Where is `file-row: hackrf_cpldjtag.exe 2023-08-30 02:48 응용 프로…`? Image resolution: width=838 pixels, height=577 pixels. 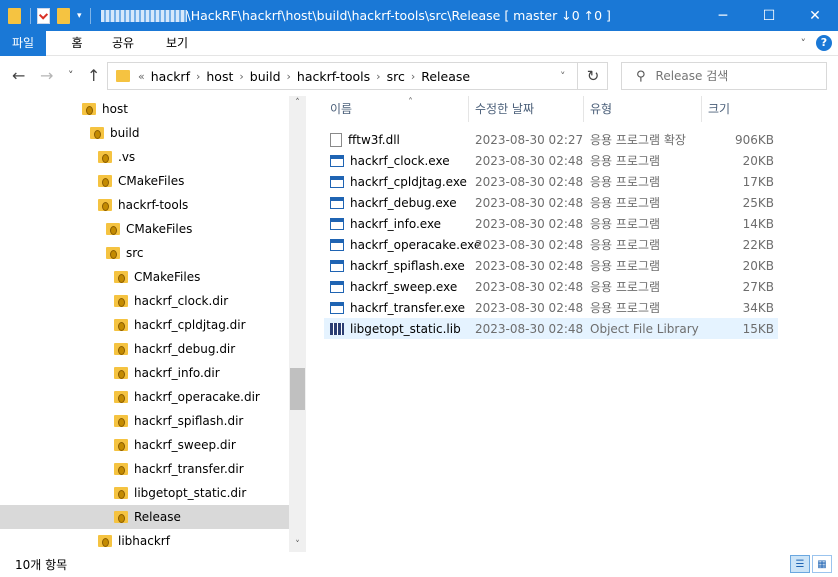 file-row: hackrf_cpldjtag.exe 2023-08-30 02:48 응용 프로… is located at coordinates (551, 181).